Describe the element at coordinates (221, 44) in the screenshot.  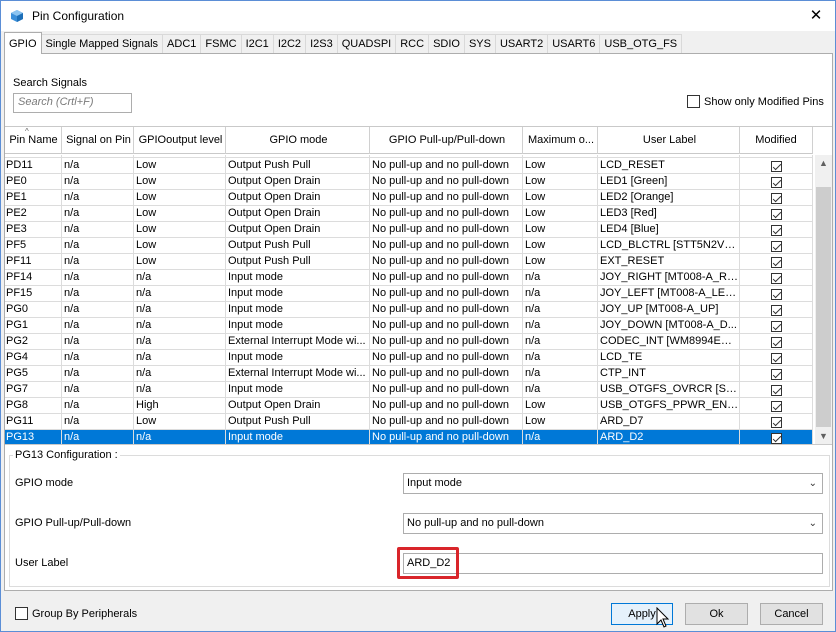
I see `tab-fsmc: FSMC` at that location.